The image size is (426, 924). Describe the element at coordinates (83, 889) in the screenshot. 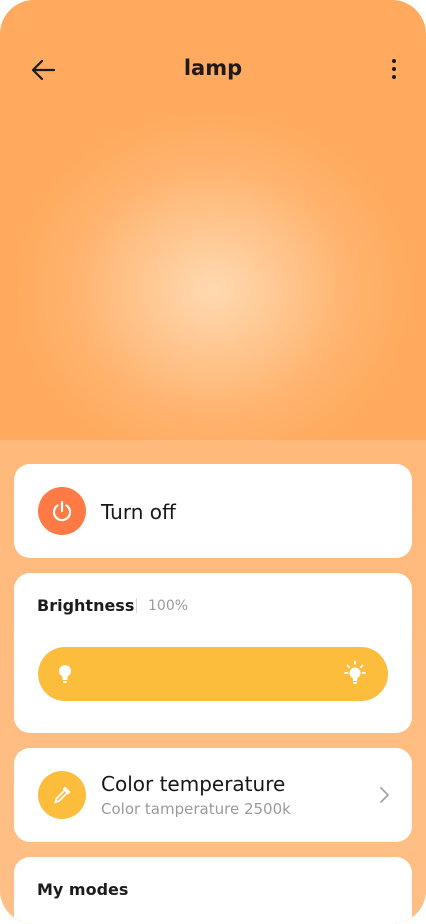

I see `my-modes-title: My modes` at that location.